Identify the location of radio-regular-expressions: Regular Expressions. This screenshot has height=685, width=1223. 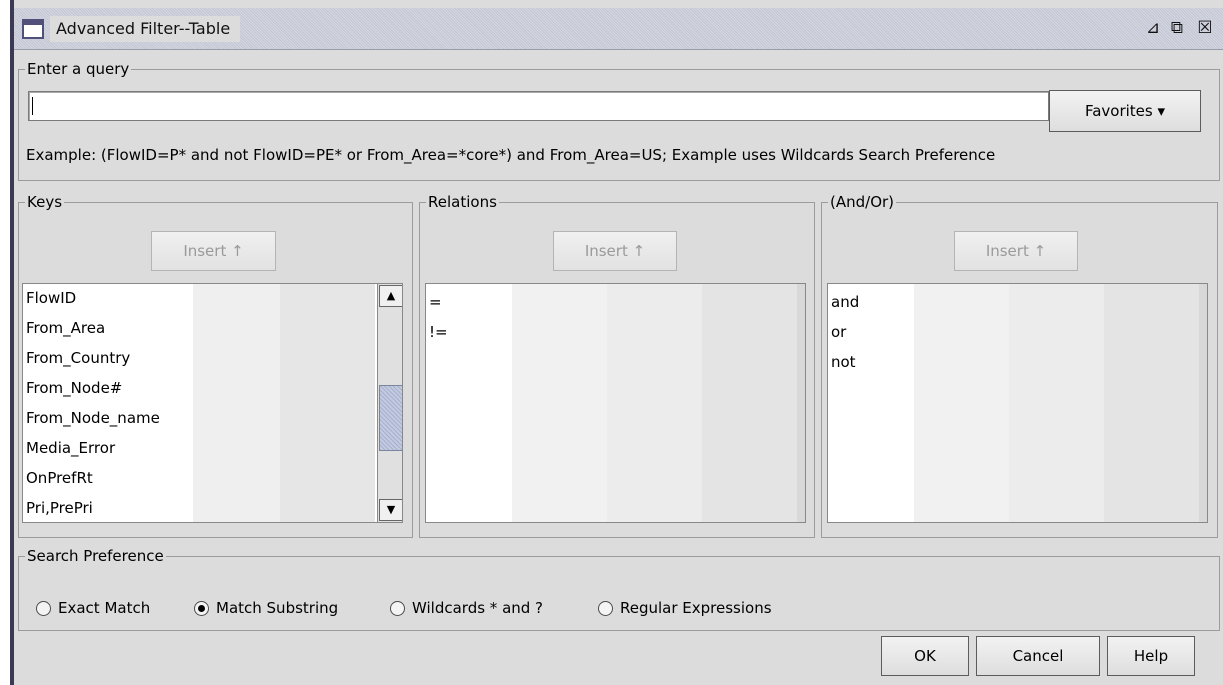
(685, 608).